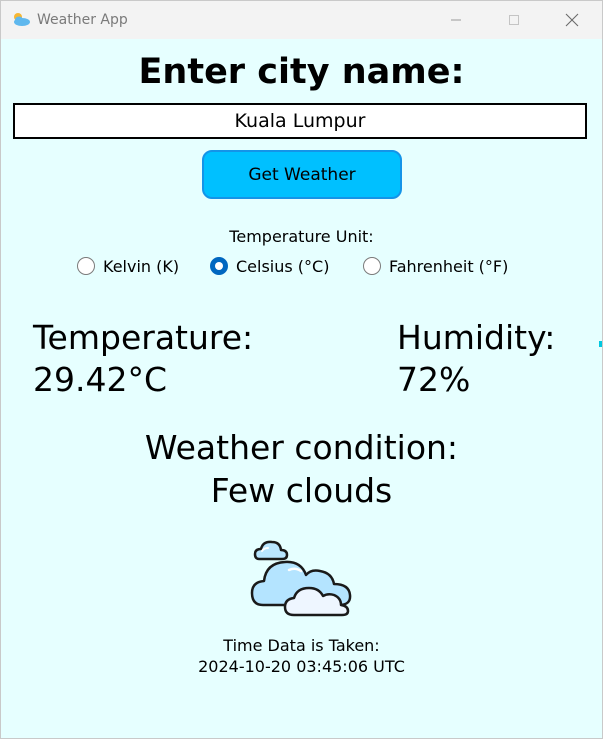 The width and height of the screenshot is (603, 739). I want to click on temperature-label: Temperature:, so click(143, 337).